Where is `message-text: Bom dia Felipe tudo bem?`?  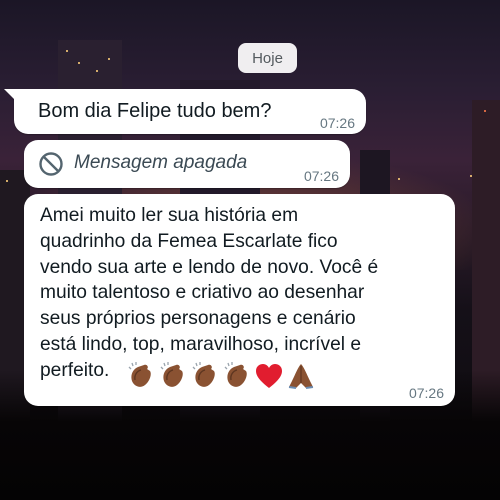 message-text: Bom dia Felipe tudo bem? is located at coordinates (155, 111).